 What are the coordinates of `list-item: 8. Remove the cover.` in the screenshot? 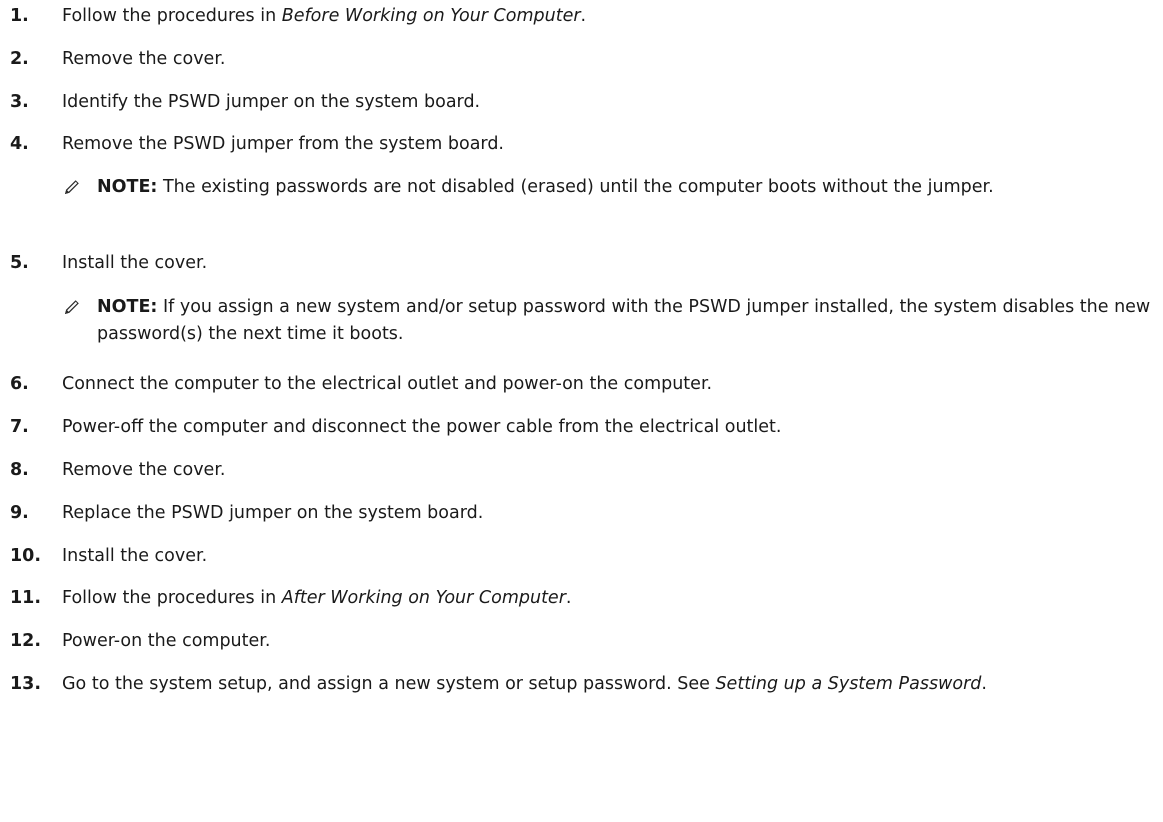 It's located at (582, 470).